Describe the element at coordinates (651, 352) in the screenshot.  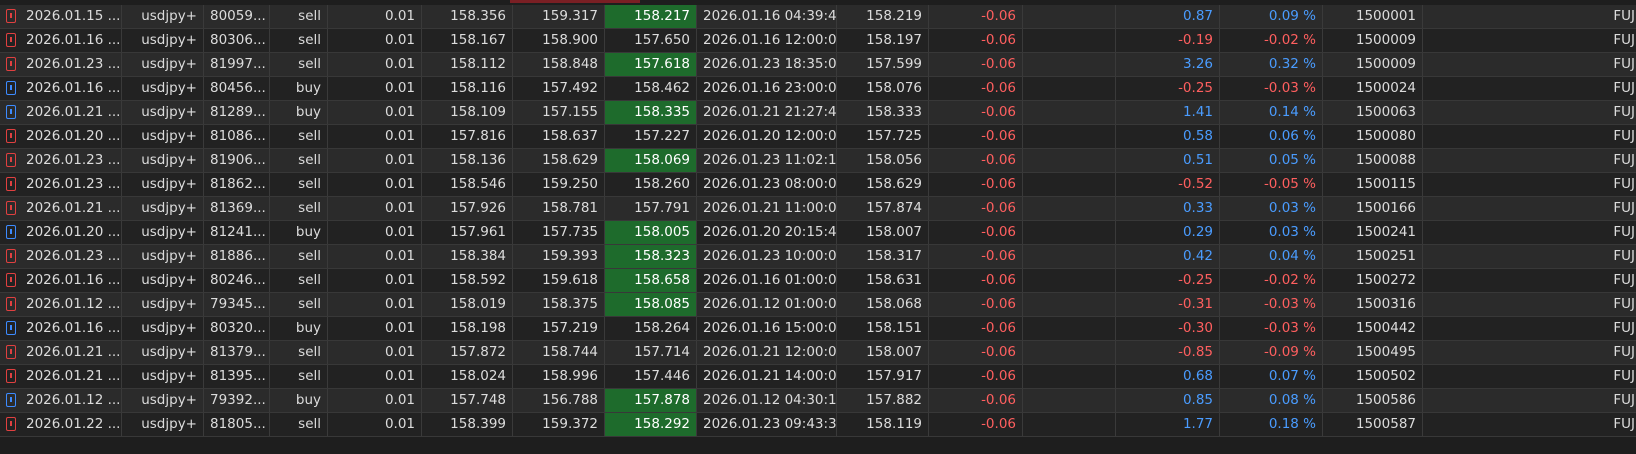
I see `take-profit-cell: 157.714` at that location.